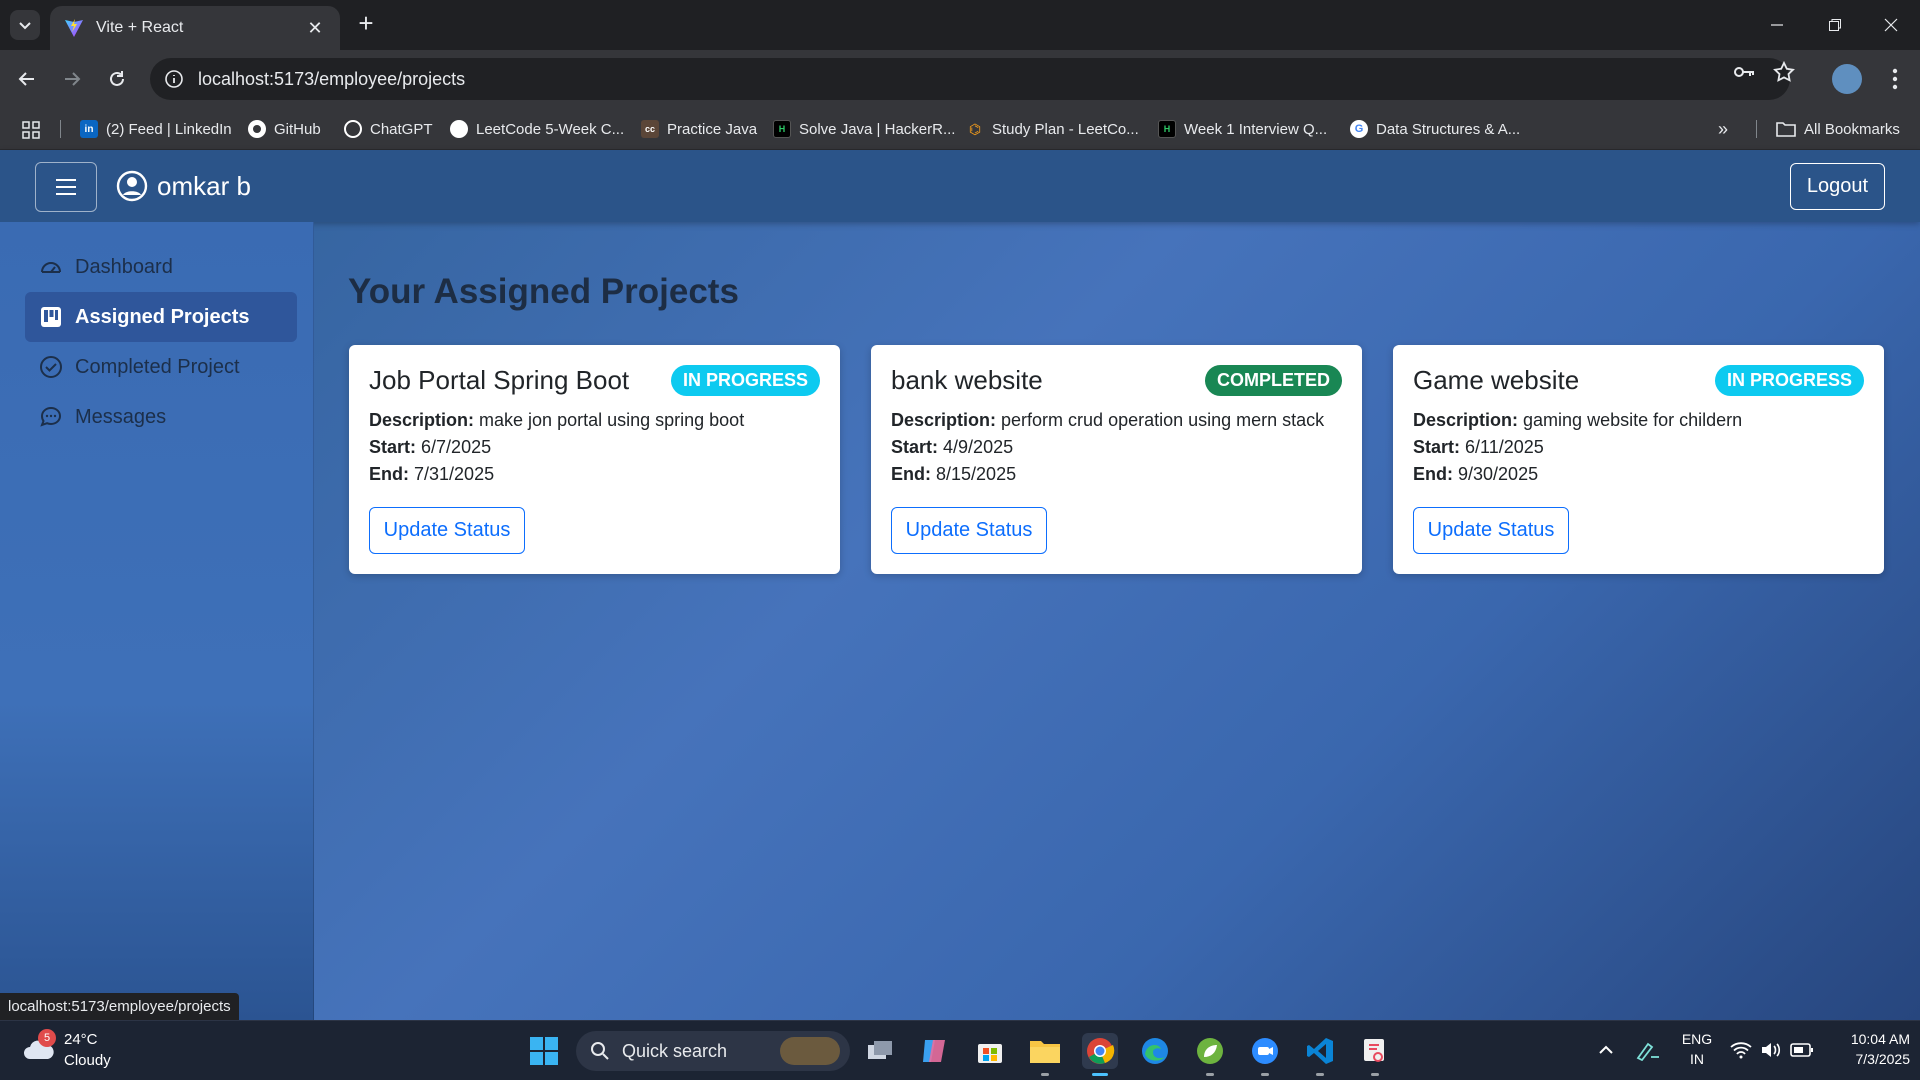 This screenshot has height=1080, width=1920. I want to click on bookmark-label: (2) Feed | LinkedIn, so click(169, 129).